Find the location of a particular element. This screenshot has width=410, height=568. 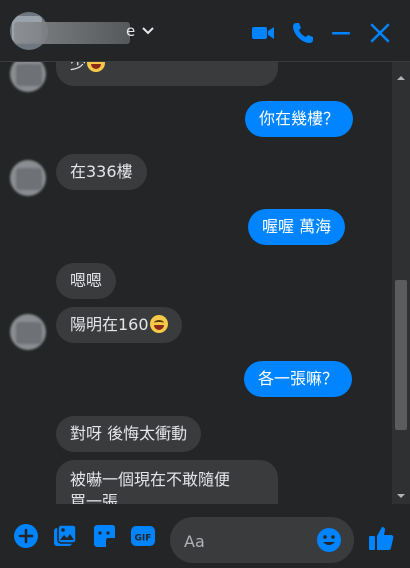

message-incoming: 對呀 後悔太衝動 is located at coordinates (129, 434).